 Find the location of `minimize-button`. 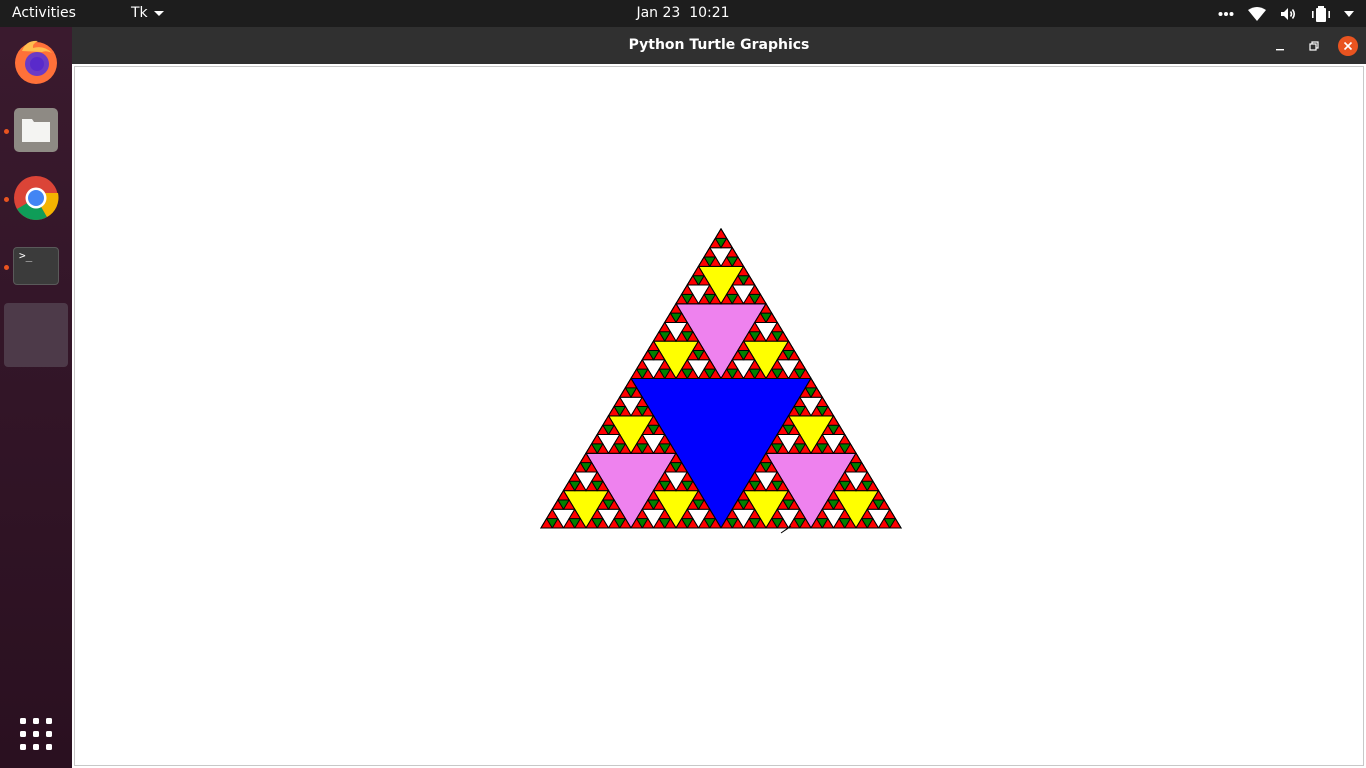

minimize-button is located at coordinates (1280, 46).